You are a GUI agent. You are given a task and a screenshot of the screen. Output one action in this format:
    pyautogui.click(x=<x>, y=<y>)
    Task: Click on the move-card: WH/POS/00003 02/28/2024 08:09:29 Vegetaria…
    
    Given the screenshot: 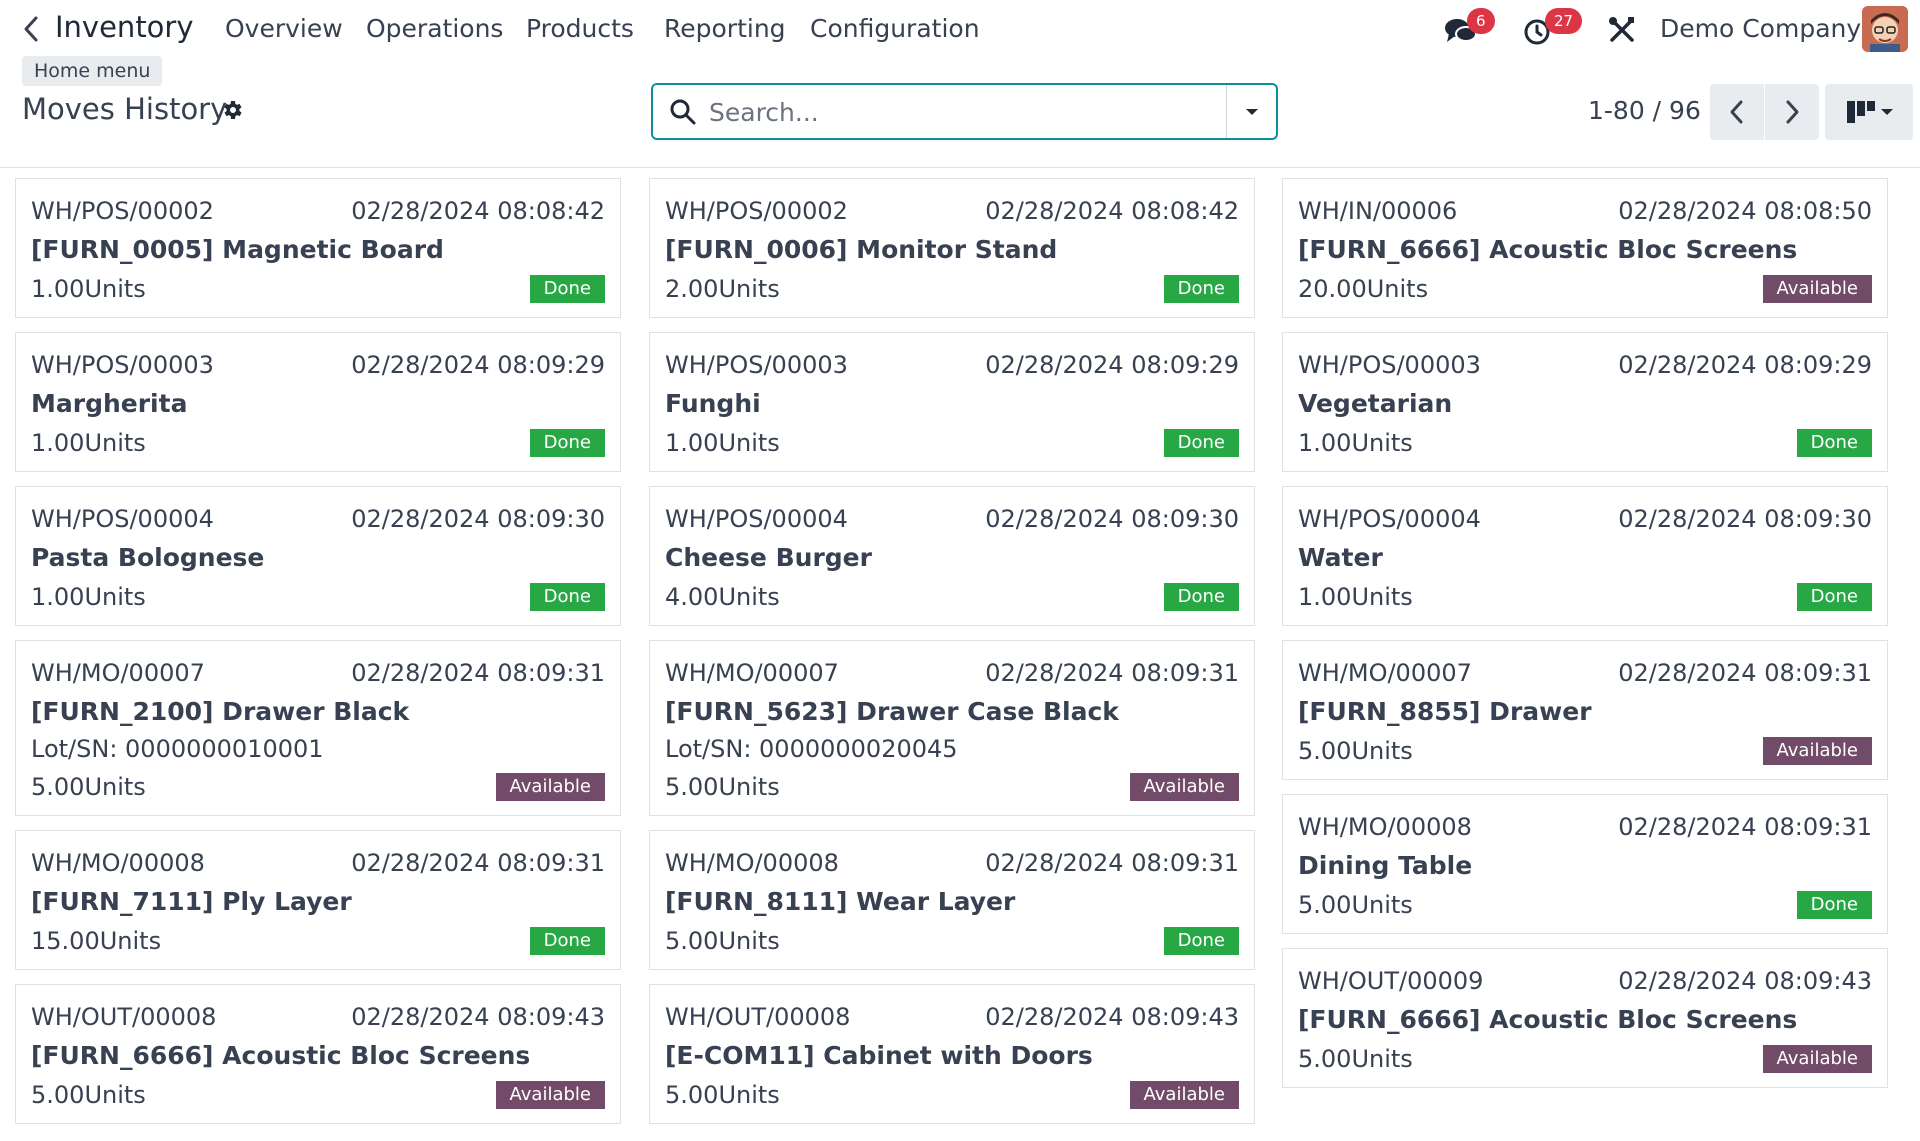 What is the action you would take?
    pyautogui.click(x=1585, y=402)
    